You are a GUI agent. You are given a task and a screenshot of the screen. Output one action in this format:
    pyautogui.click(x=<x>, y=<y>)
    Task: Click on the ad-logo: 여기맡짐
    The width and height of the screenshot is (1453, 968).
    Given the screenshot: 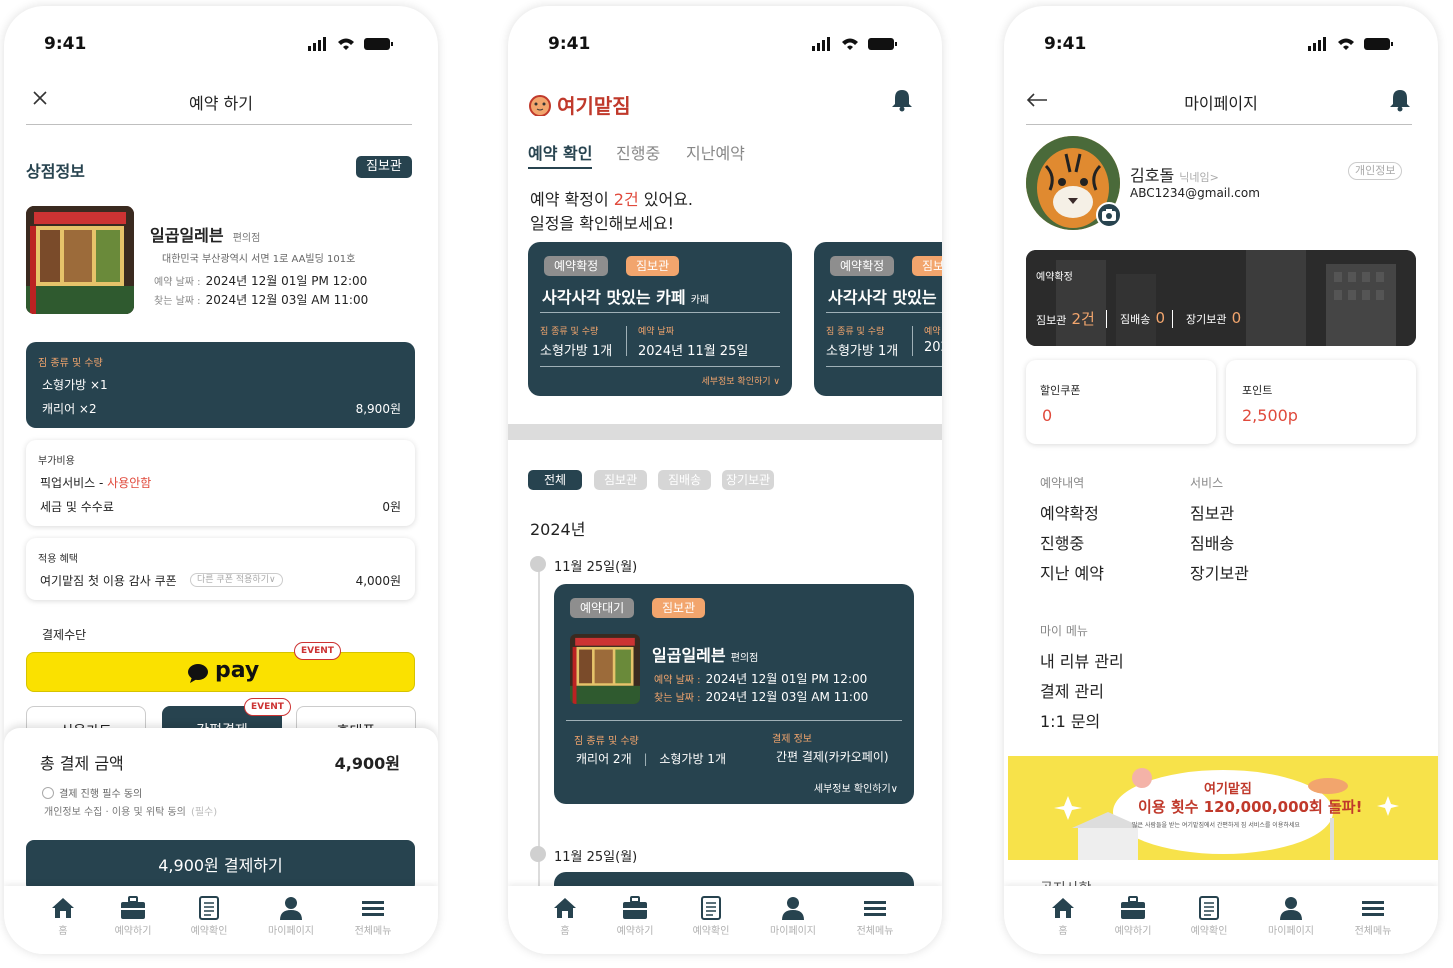 What is the action you would take?
    pyautogui.click(x=1228, y=789)
    